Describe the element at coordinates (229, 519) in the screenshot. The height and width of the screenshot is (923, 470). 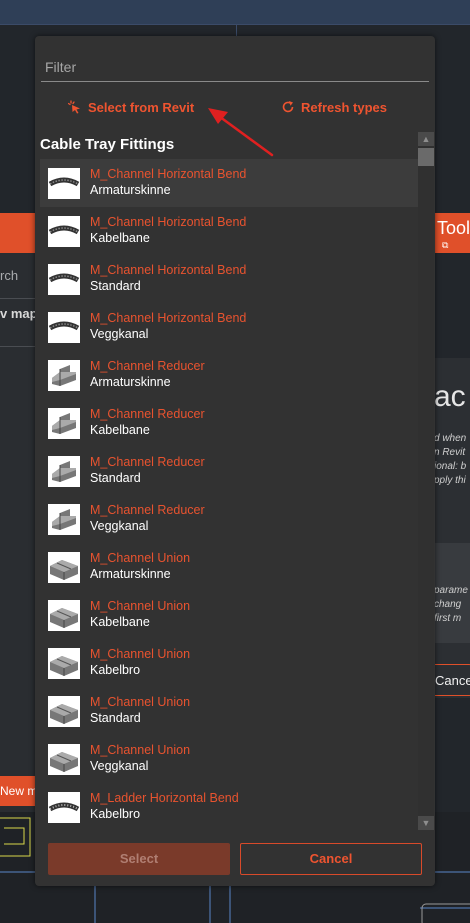
I see `list-item: M_Channel Reducer Veggkanal` at that location.